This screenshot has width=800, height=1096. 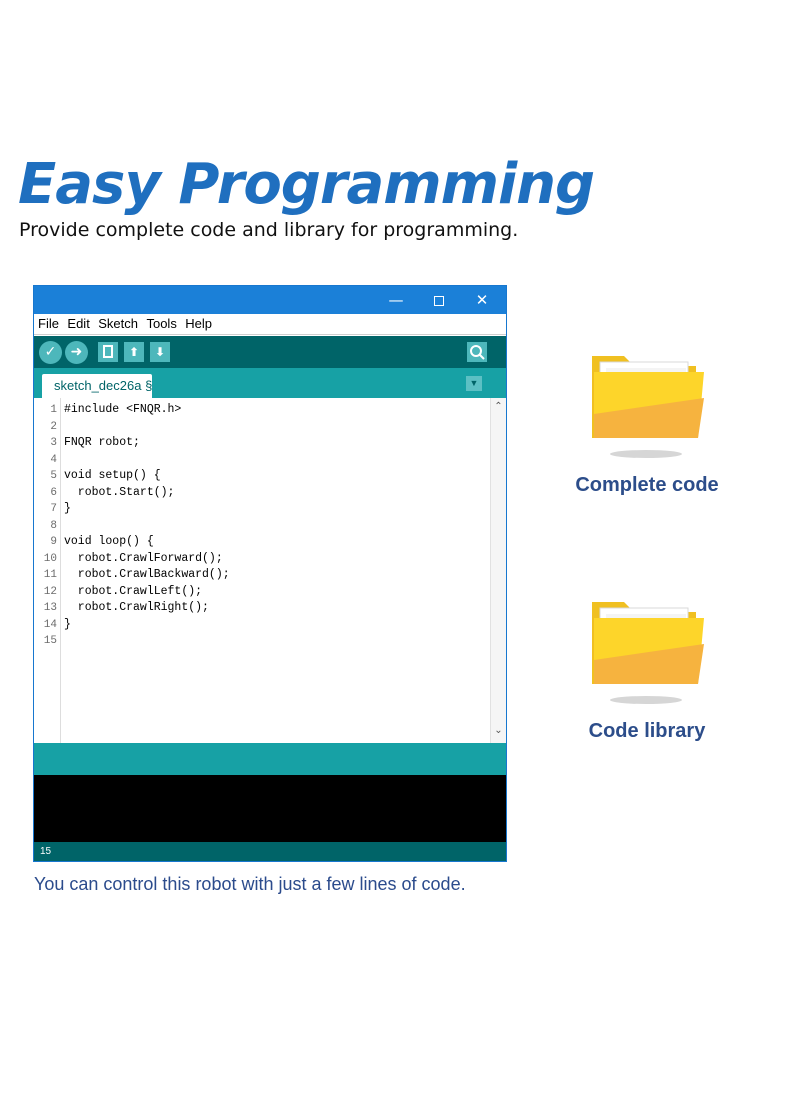 I want to click on code-line: robot.CrawlBackward();, so click(x=147, y=574).